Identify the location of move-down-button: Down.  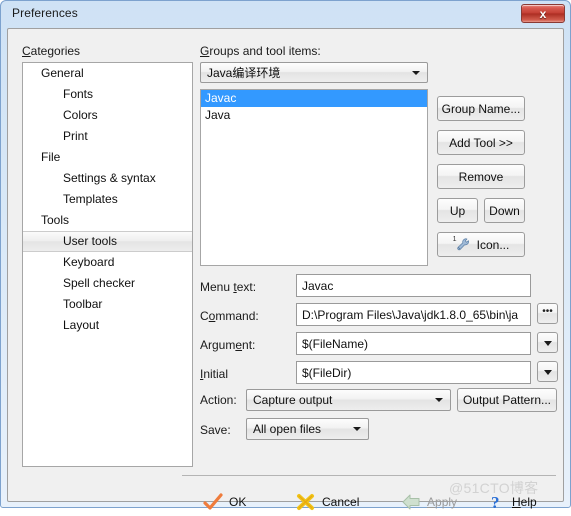
(504, 210).